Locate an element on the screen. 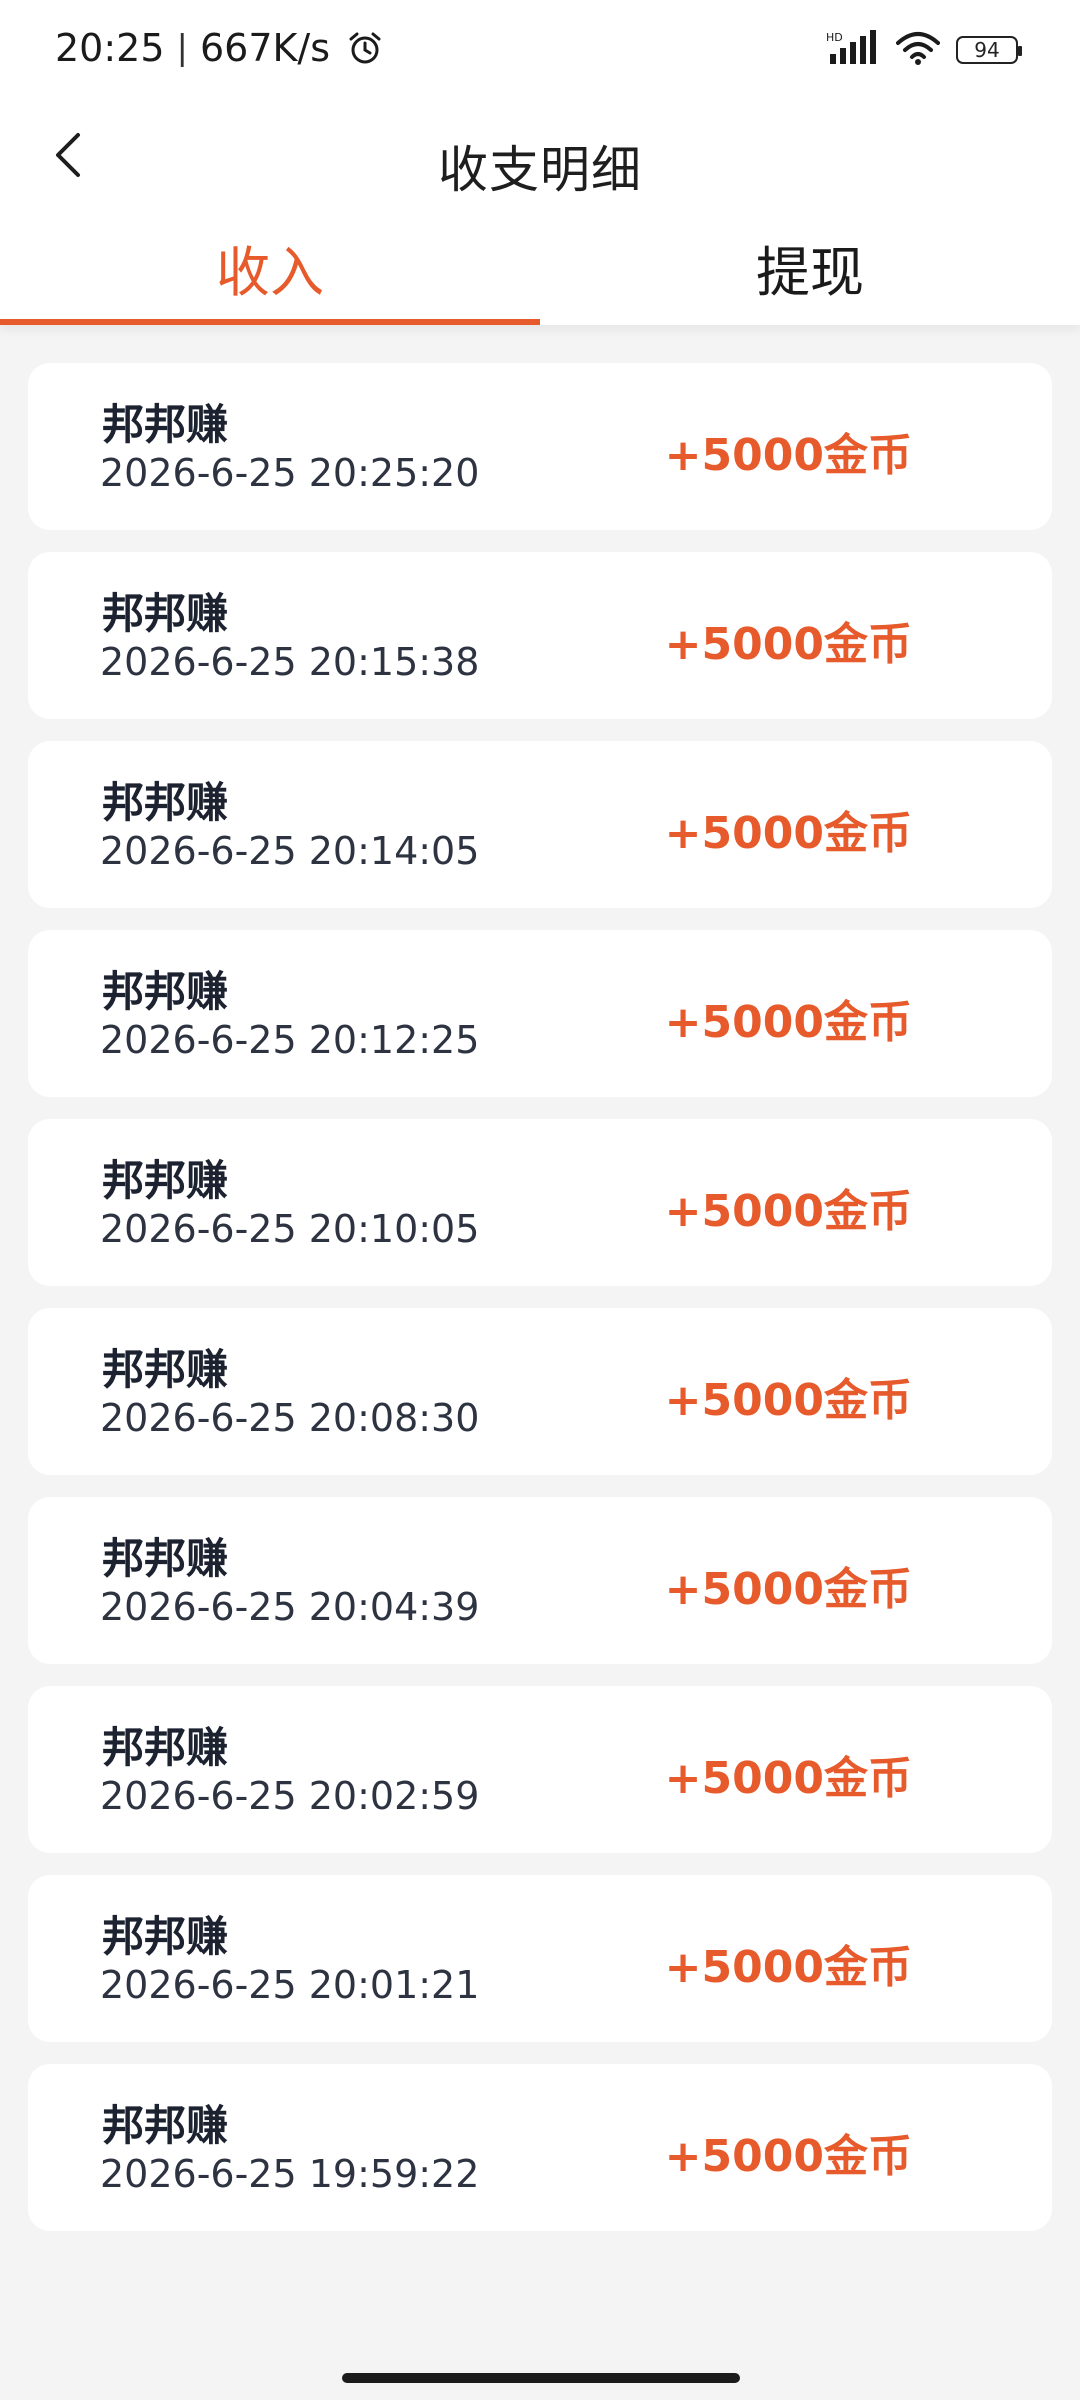 Image resolution: width=1080 pixels, height=2400 pixels. network-speed: 667K/s is located at coordinates (265, 48).